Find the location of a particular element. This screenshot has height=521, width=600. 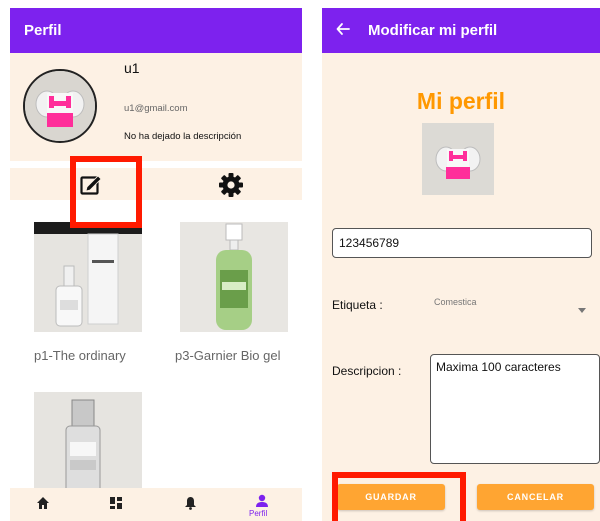

appbar-title: Modificar mi perfil is located at coordinates (433, 30).